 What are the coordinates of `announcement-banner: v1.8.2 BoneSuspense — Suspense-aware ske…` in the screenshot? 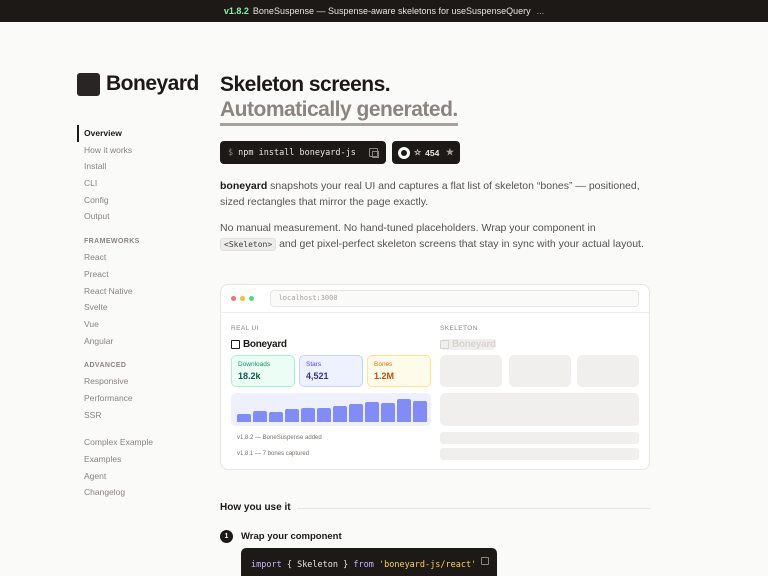 It's located at (384, 11).